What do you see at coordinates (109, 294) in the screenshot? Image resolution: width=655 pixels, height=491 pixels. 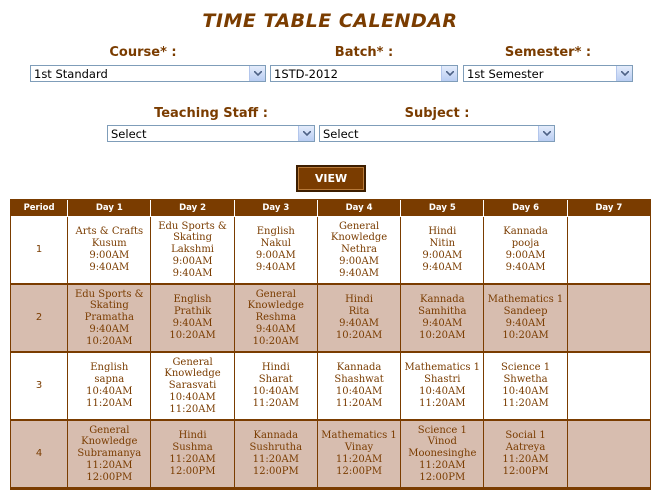 I see `cell-line: Edu Sports &` at bounding box center [109, 294].